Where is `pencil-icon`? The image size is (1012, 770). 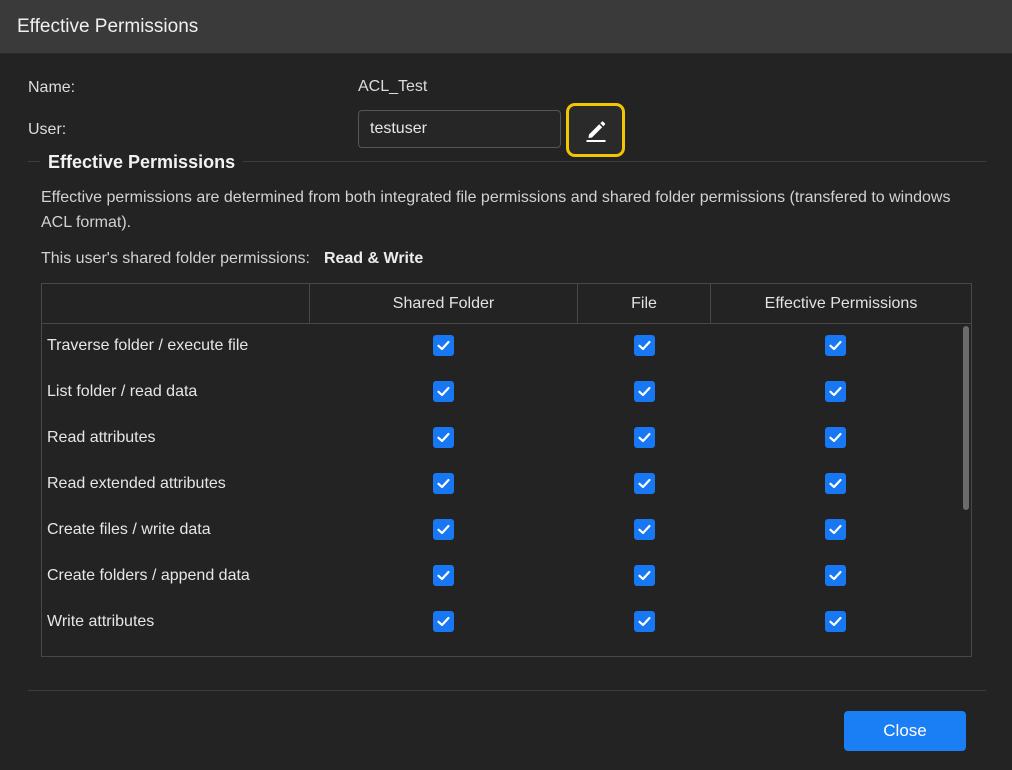 pencil-icon is located at coordinates (595, 131).